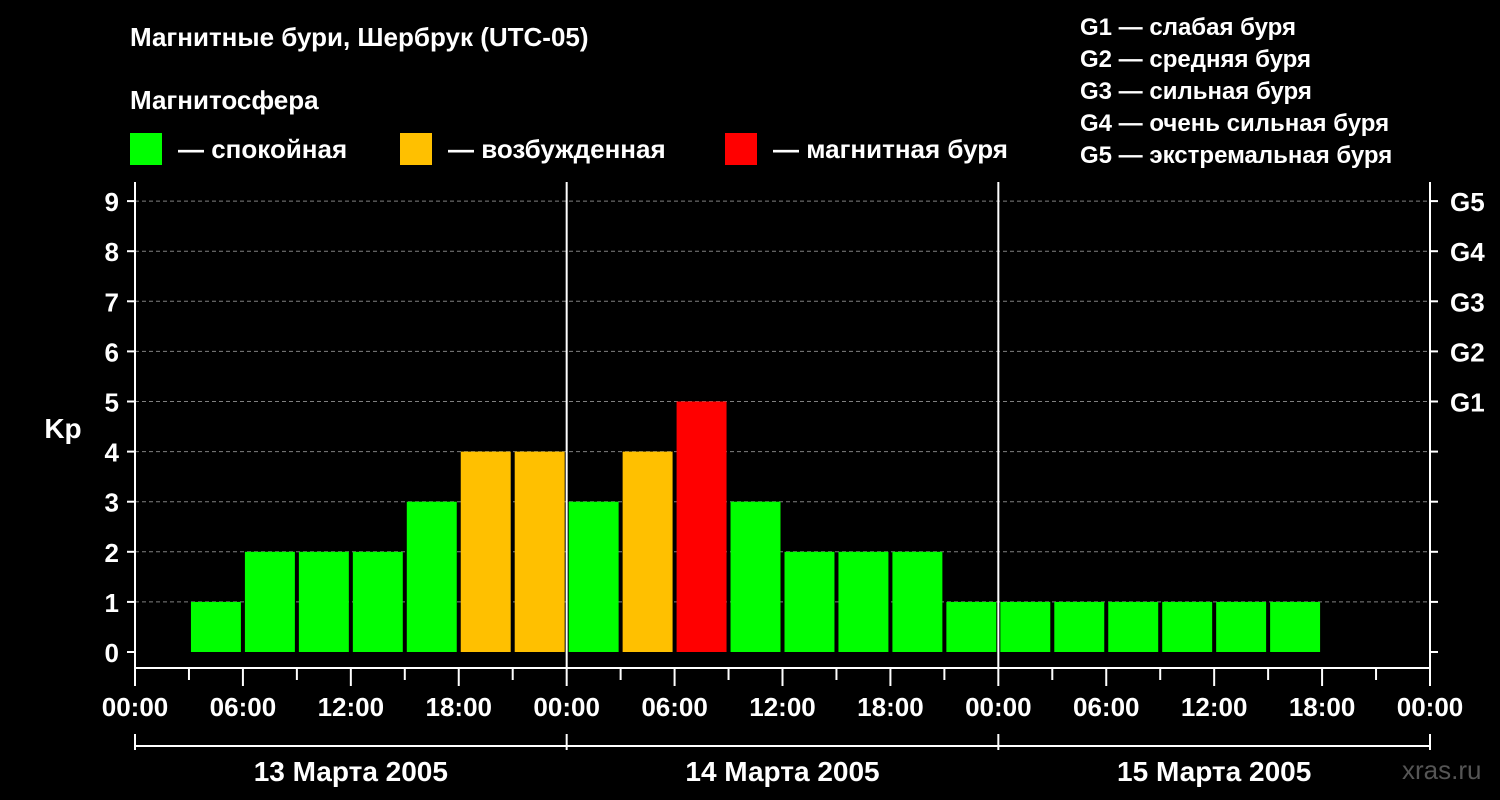 The width and height of the screenshot is (1500, 800). Describe the element at coordinates (1467, 252) in the screenshot. I see `g-level-label: G4` at that location.